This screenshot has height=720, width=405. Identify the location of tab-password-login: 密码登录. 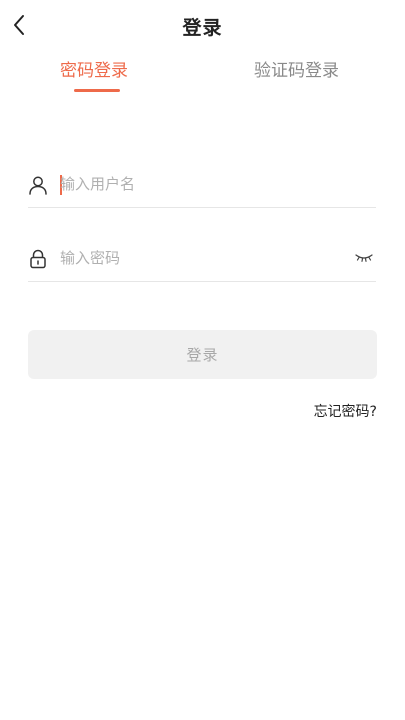
(94, 68).